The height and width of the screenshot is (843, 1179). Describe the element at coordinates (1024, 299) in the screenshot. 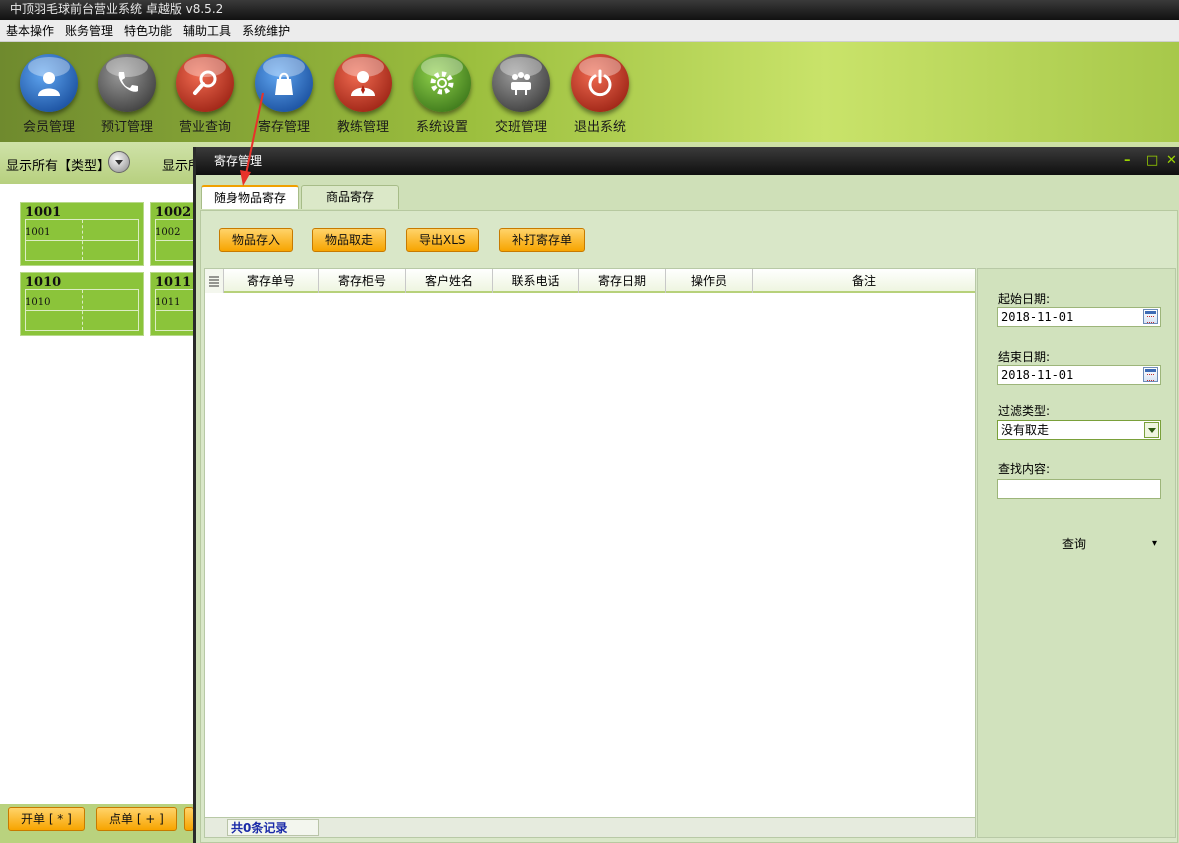

I see `start-date-label: 起始日期:` at that location.